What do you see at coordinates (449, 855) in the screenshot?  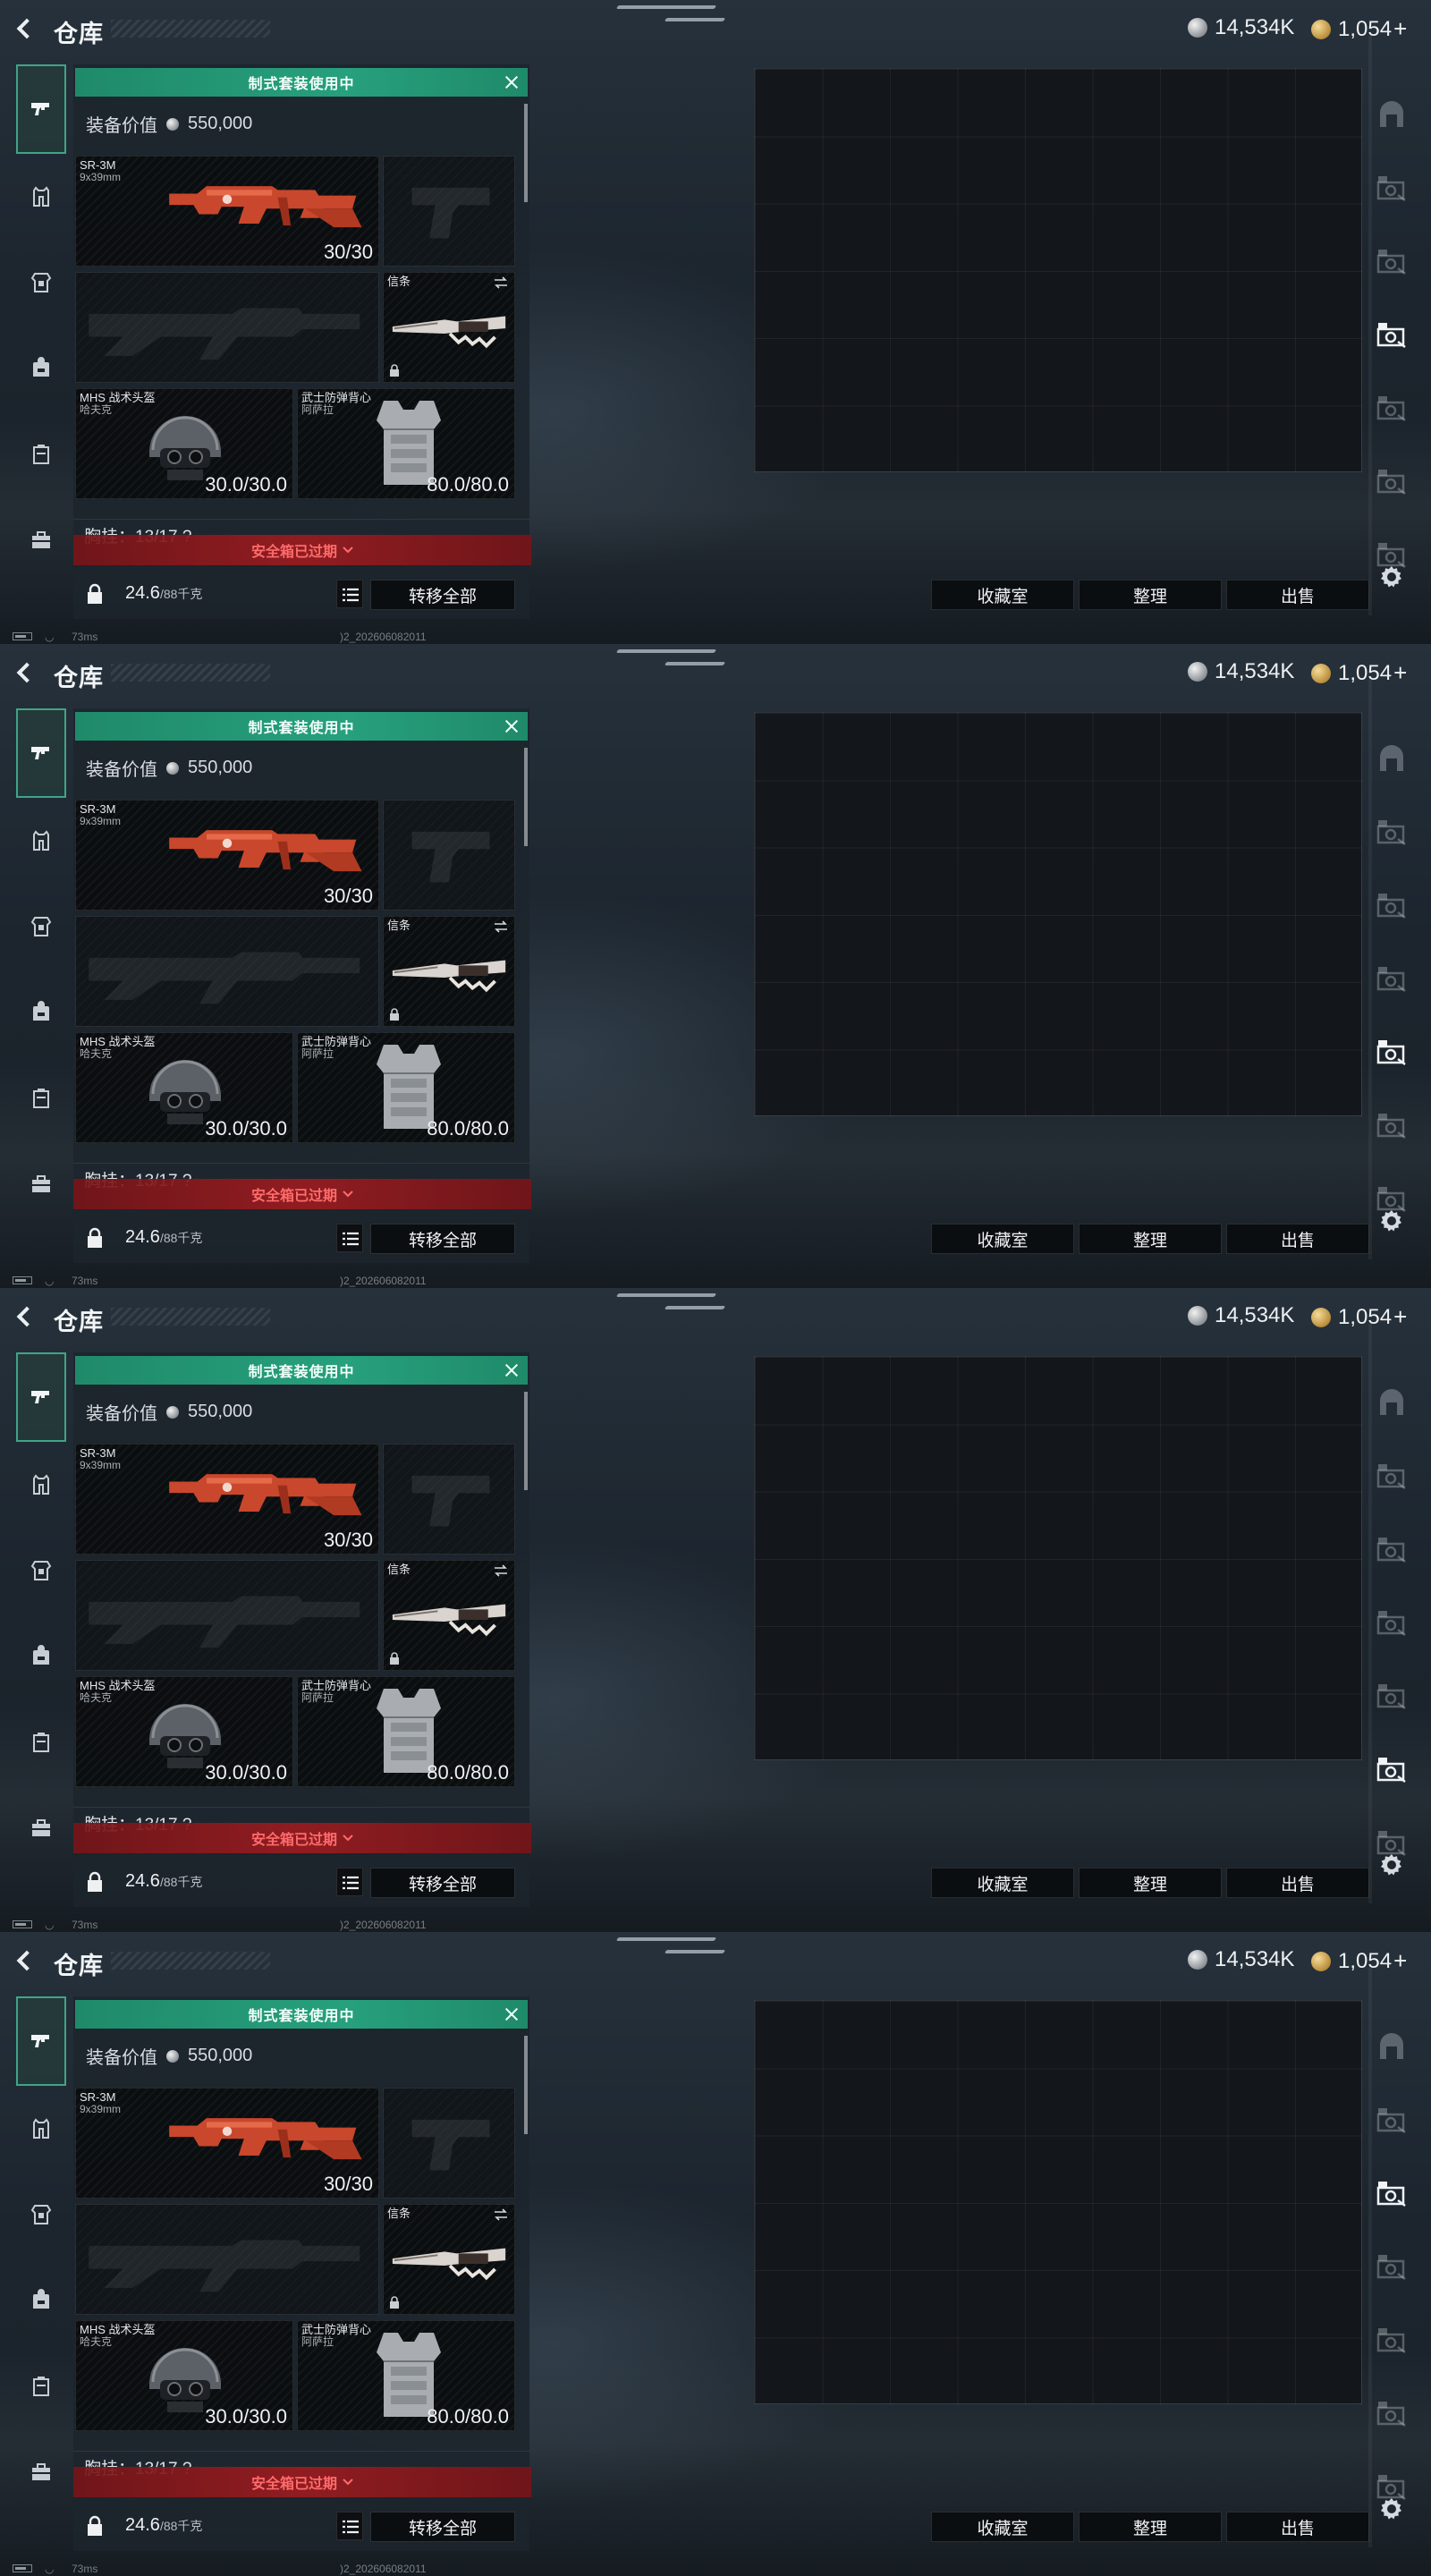 I see `pistol-slot` at bounding box center [449, 855].